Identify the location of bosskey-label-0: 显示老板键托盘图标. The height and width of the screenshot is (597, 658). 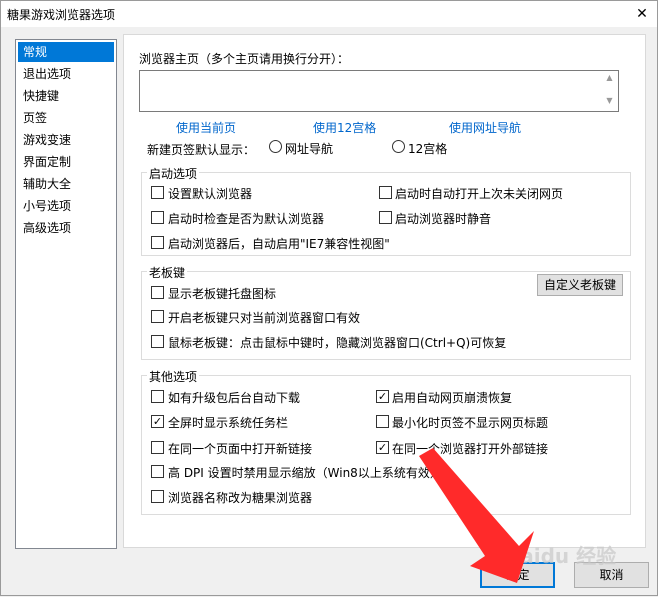
(222, 294).